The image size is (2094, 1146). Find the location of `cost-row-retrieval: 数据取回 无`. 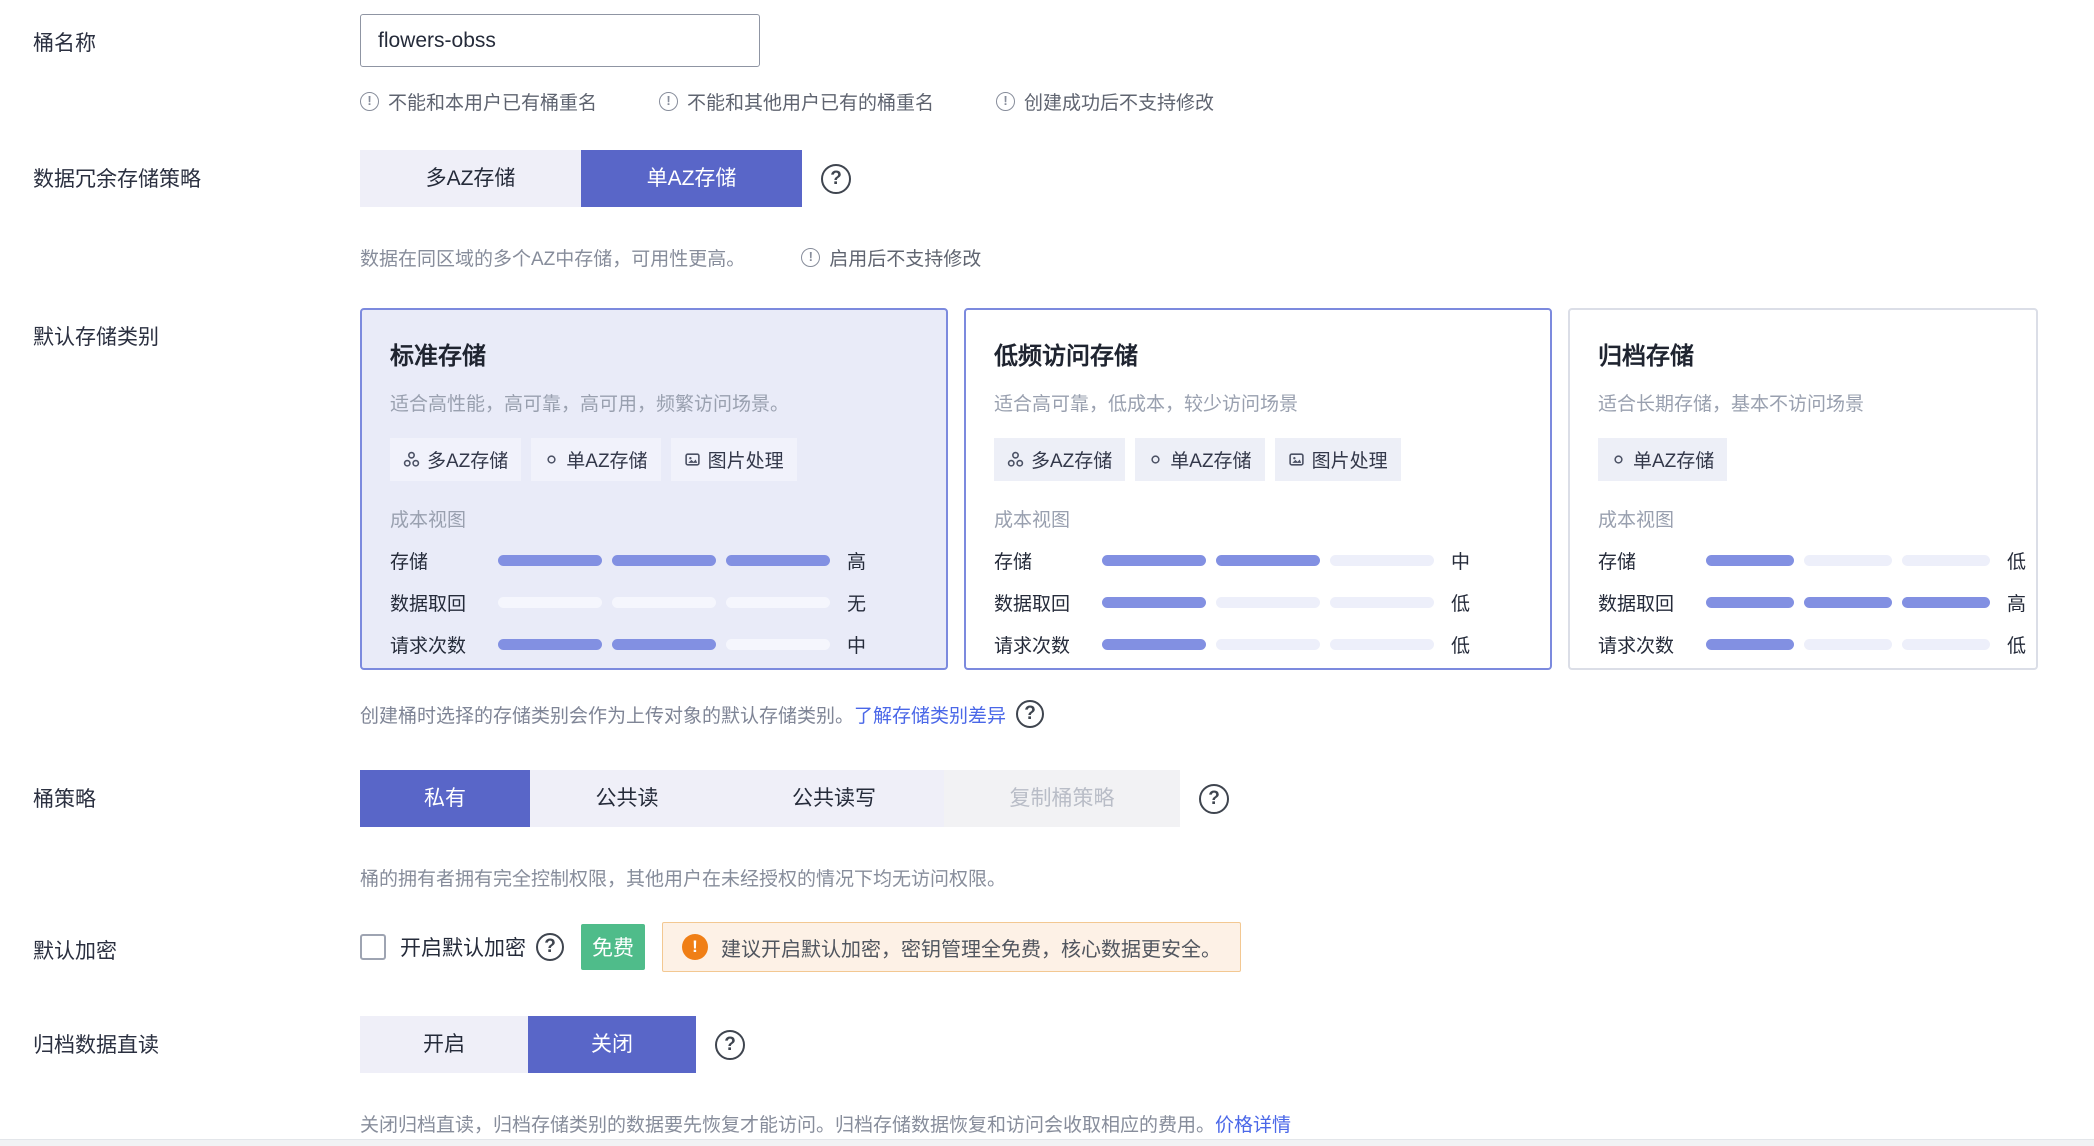

cost-row-retrieval: 数据取回 无 is located at coordinates (654, 602).